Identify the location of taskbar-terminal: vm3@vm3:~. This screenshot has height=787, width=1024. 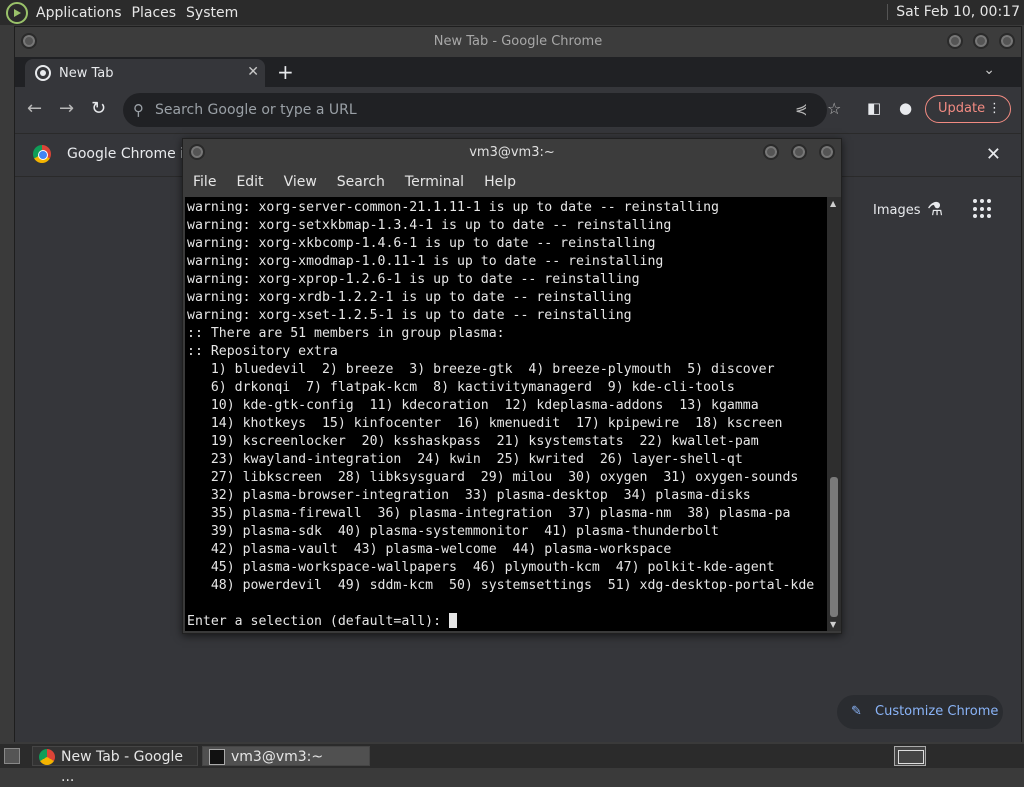
(286, 756).